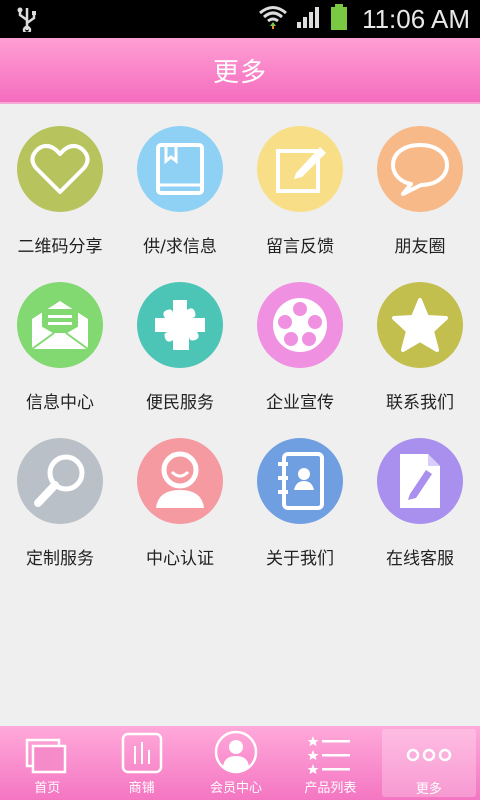 The image size is (480, 800). Describe the element at coordinates (141, 788) in the screenshot. I see `tab-label: 商铺` at that location.